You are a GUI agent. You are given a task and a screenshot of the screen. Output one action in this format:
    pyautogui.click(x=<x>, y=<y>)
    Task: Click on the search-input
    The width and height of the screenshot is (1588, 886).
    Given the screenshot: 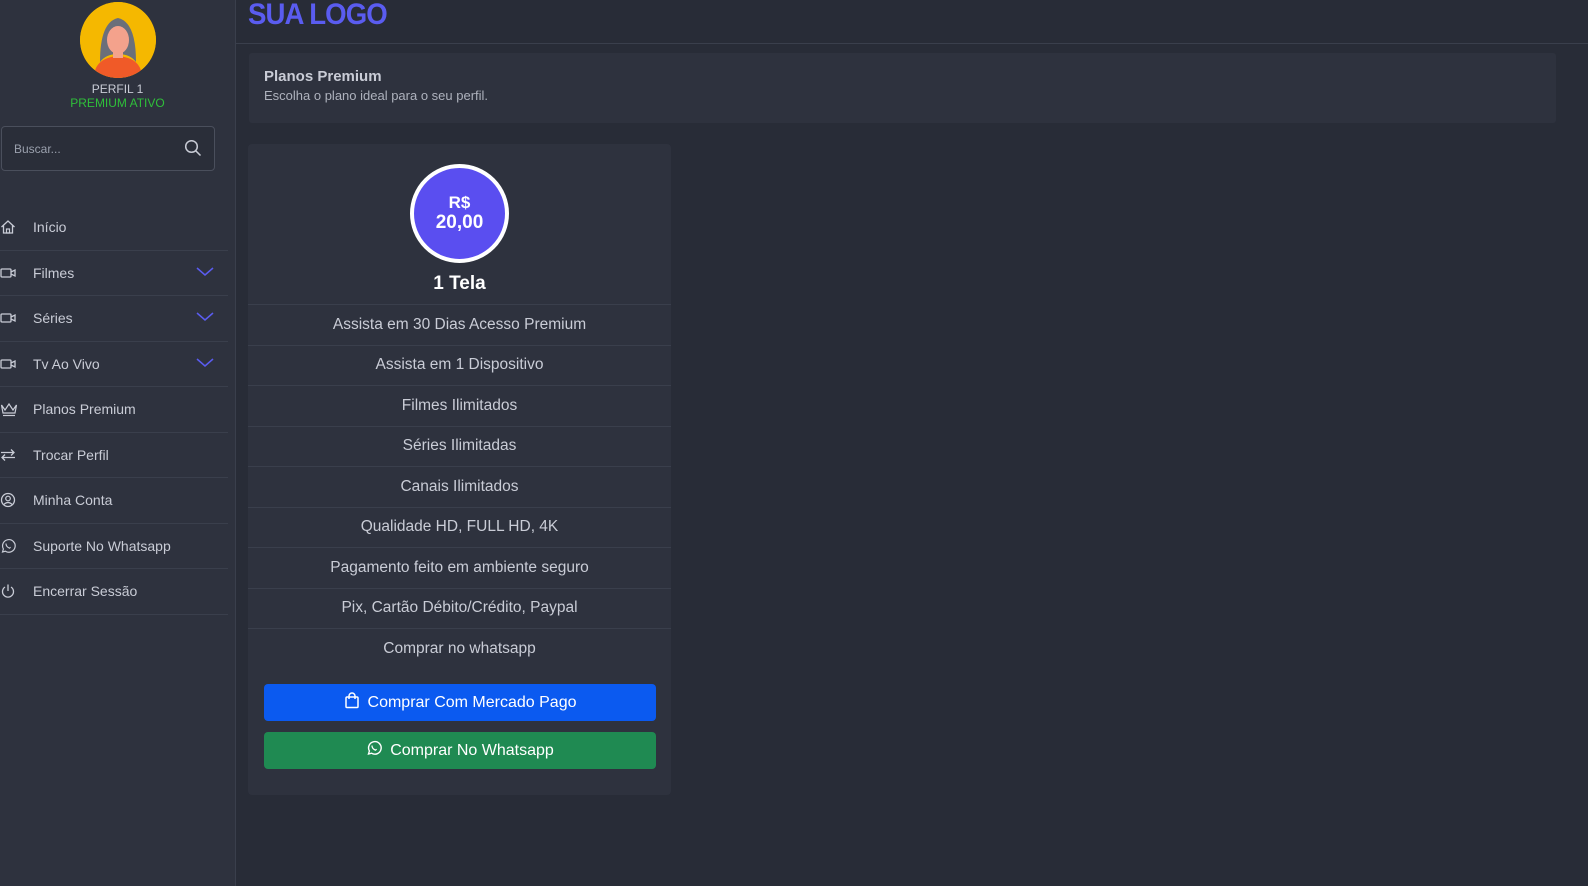 What is the action you would take?
    pyautogui.click(x=87, y=148)
    